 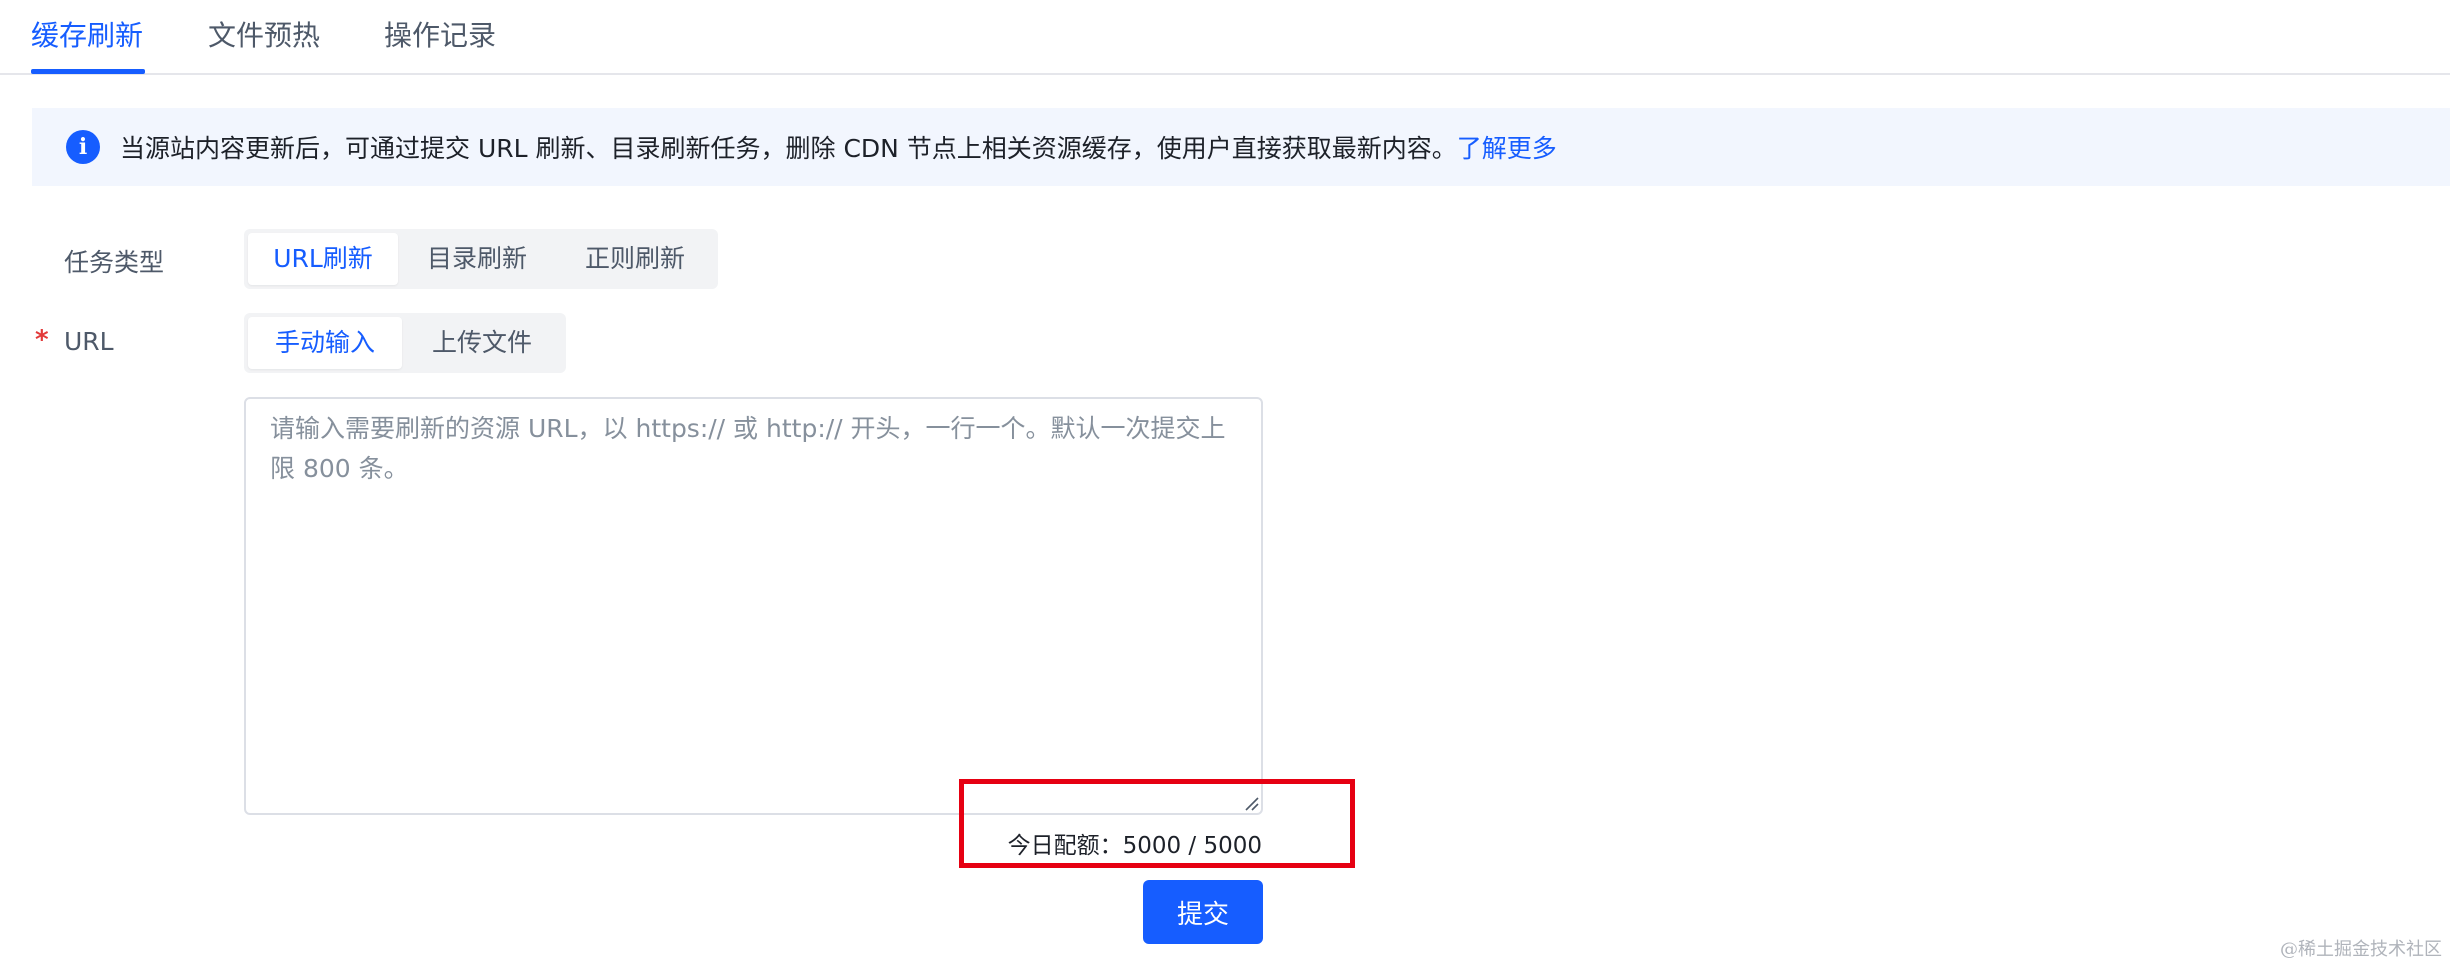 I want to click on task-type-directory-refresh: 目录刷新, so click(x=477, y=259).